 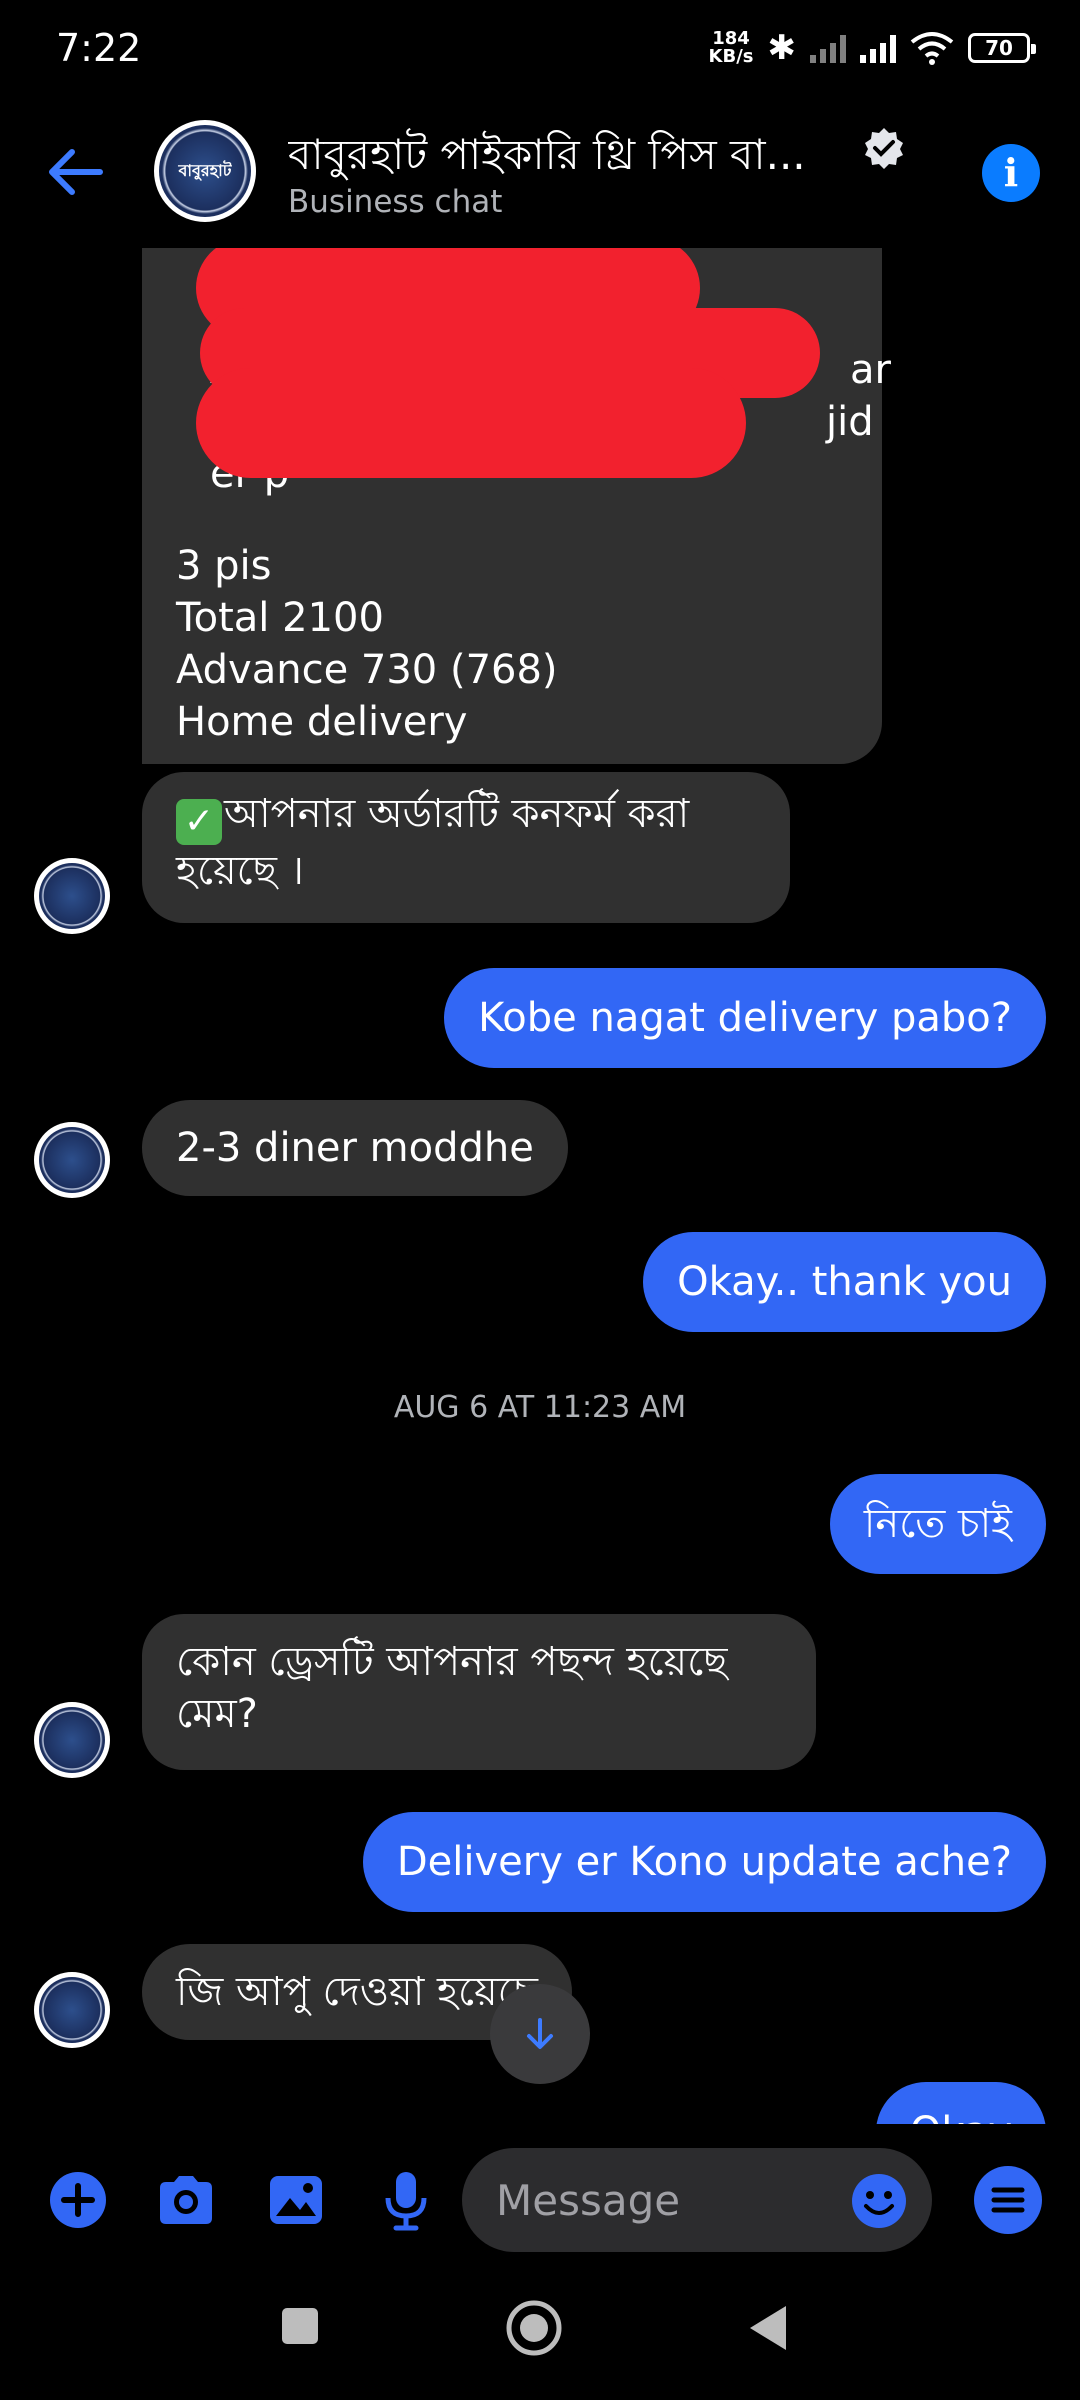 I want to click on order-line: Advance 730 (768), so click(x=367, y=670).